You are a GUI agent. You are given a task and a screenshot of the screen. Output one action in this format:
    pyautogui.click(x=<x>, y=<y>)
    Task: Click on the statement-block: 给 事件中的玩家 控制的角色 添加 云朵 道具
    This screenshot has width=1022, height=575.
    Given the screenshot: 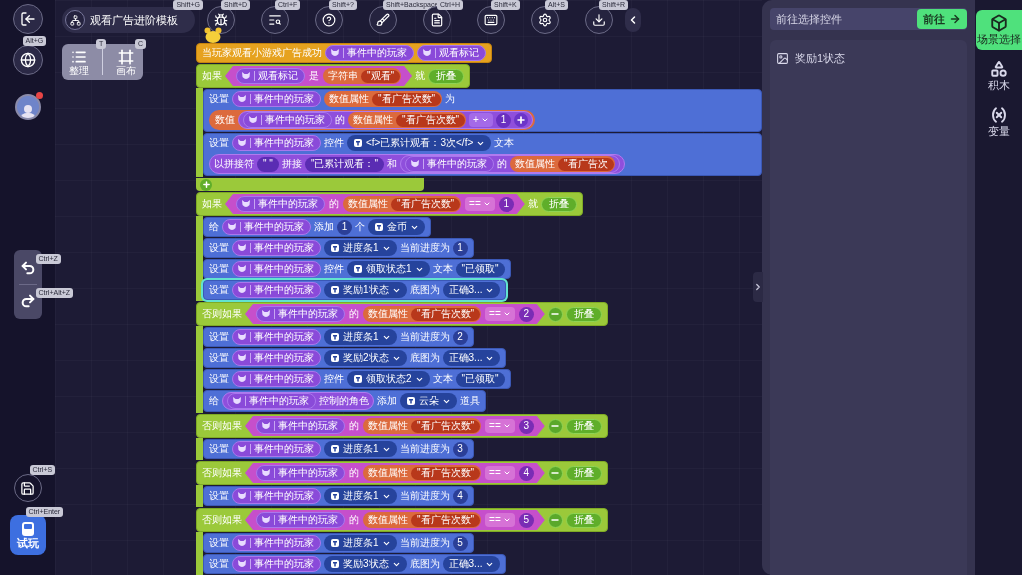 What is the action you would take?
    pyautogui.click(x=344, y=401)
    